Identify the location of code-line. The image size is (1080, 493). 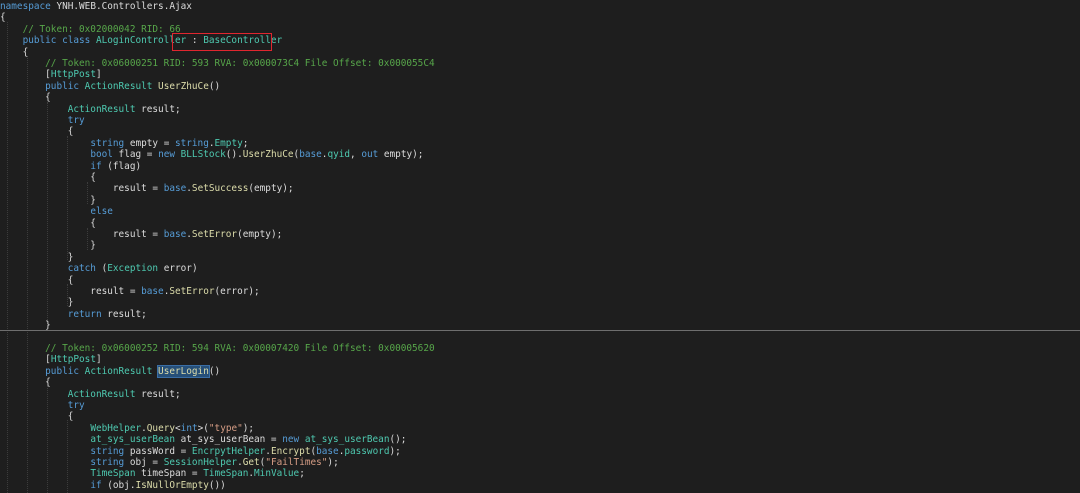
(540, 337).